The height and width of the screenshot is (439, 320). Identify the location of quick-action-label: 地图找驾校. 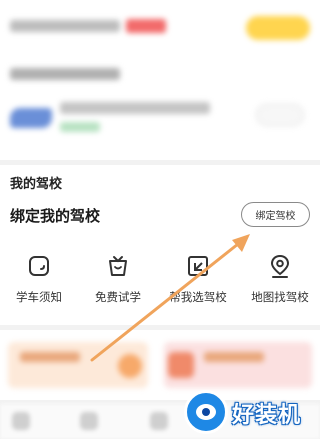
(280, 297).